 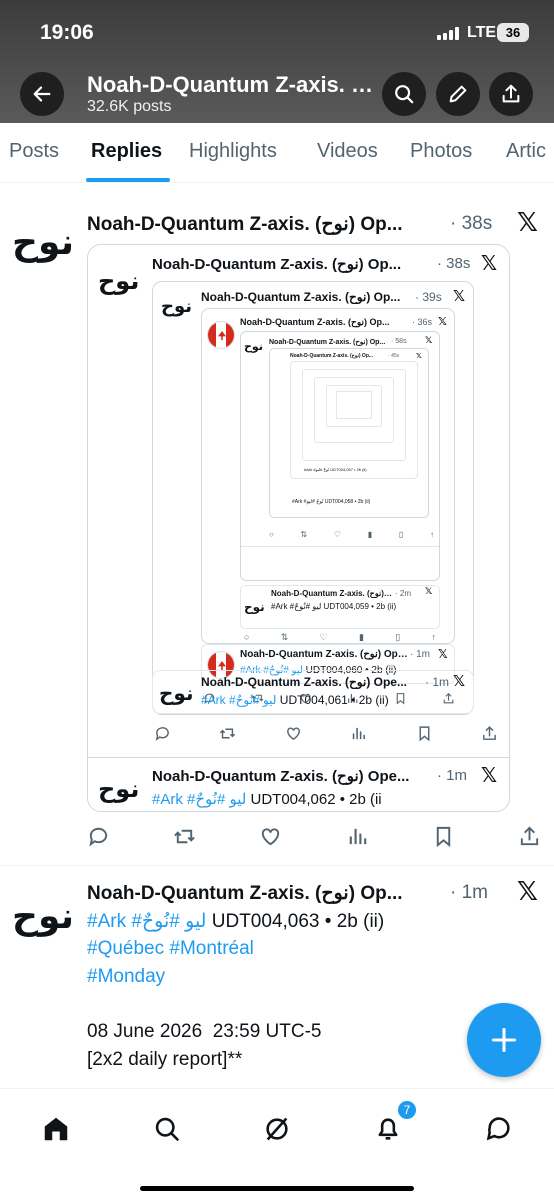 I want to click on nav-grok, so click(x=277, y=1129).